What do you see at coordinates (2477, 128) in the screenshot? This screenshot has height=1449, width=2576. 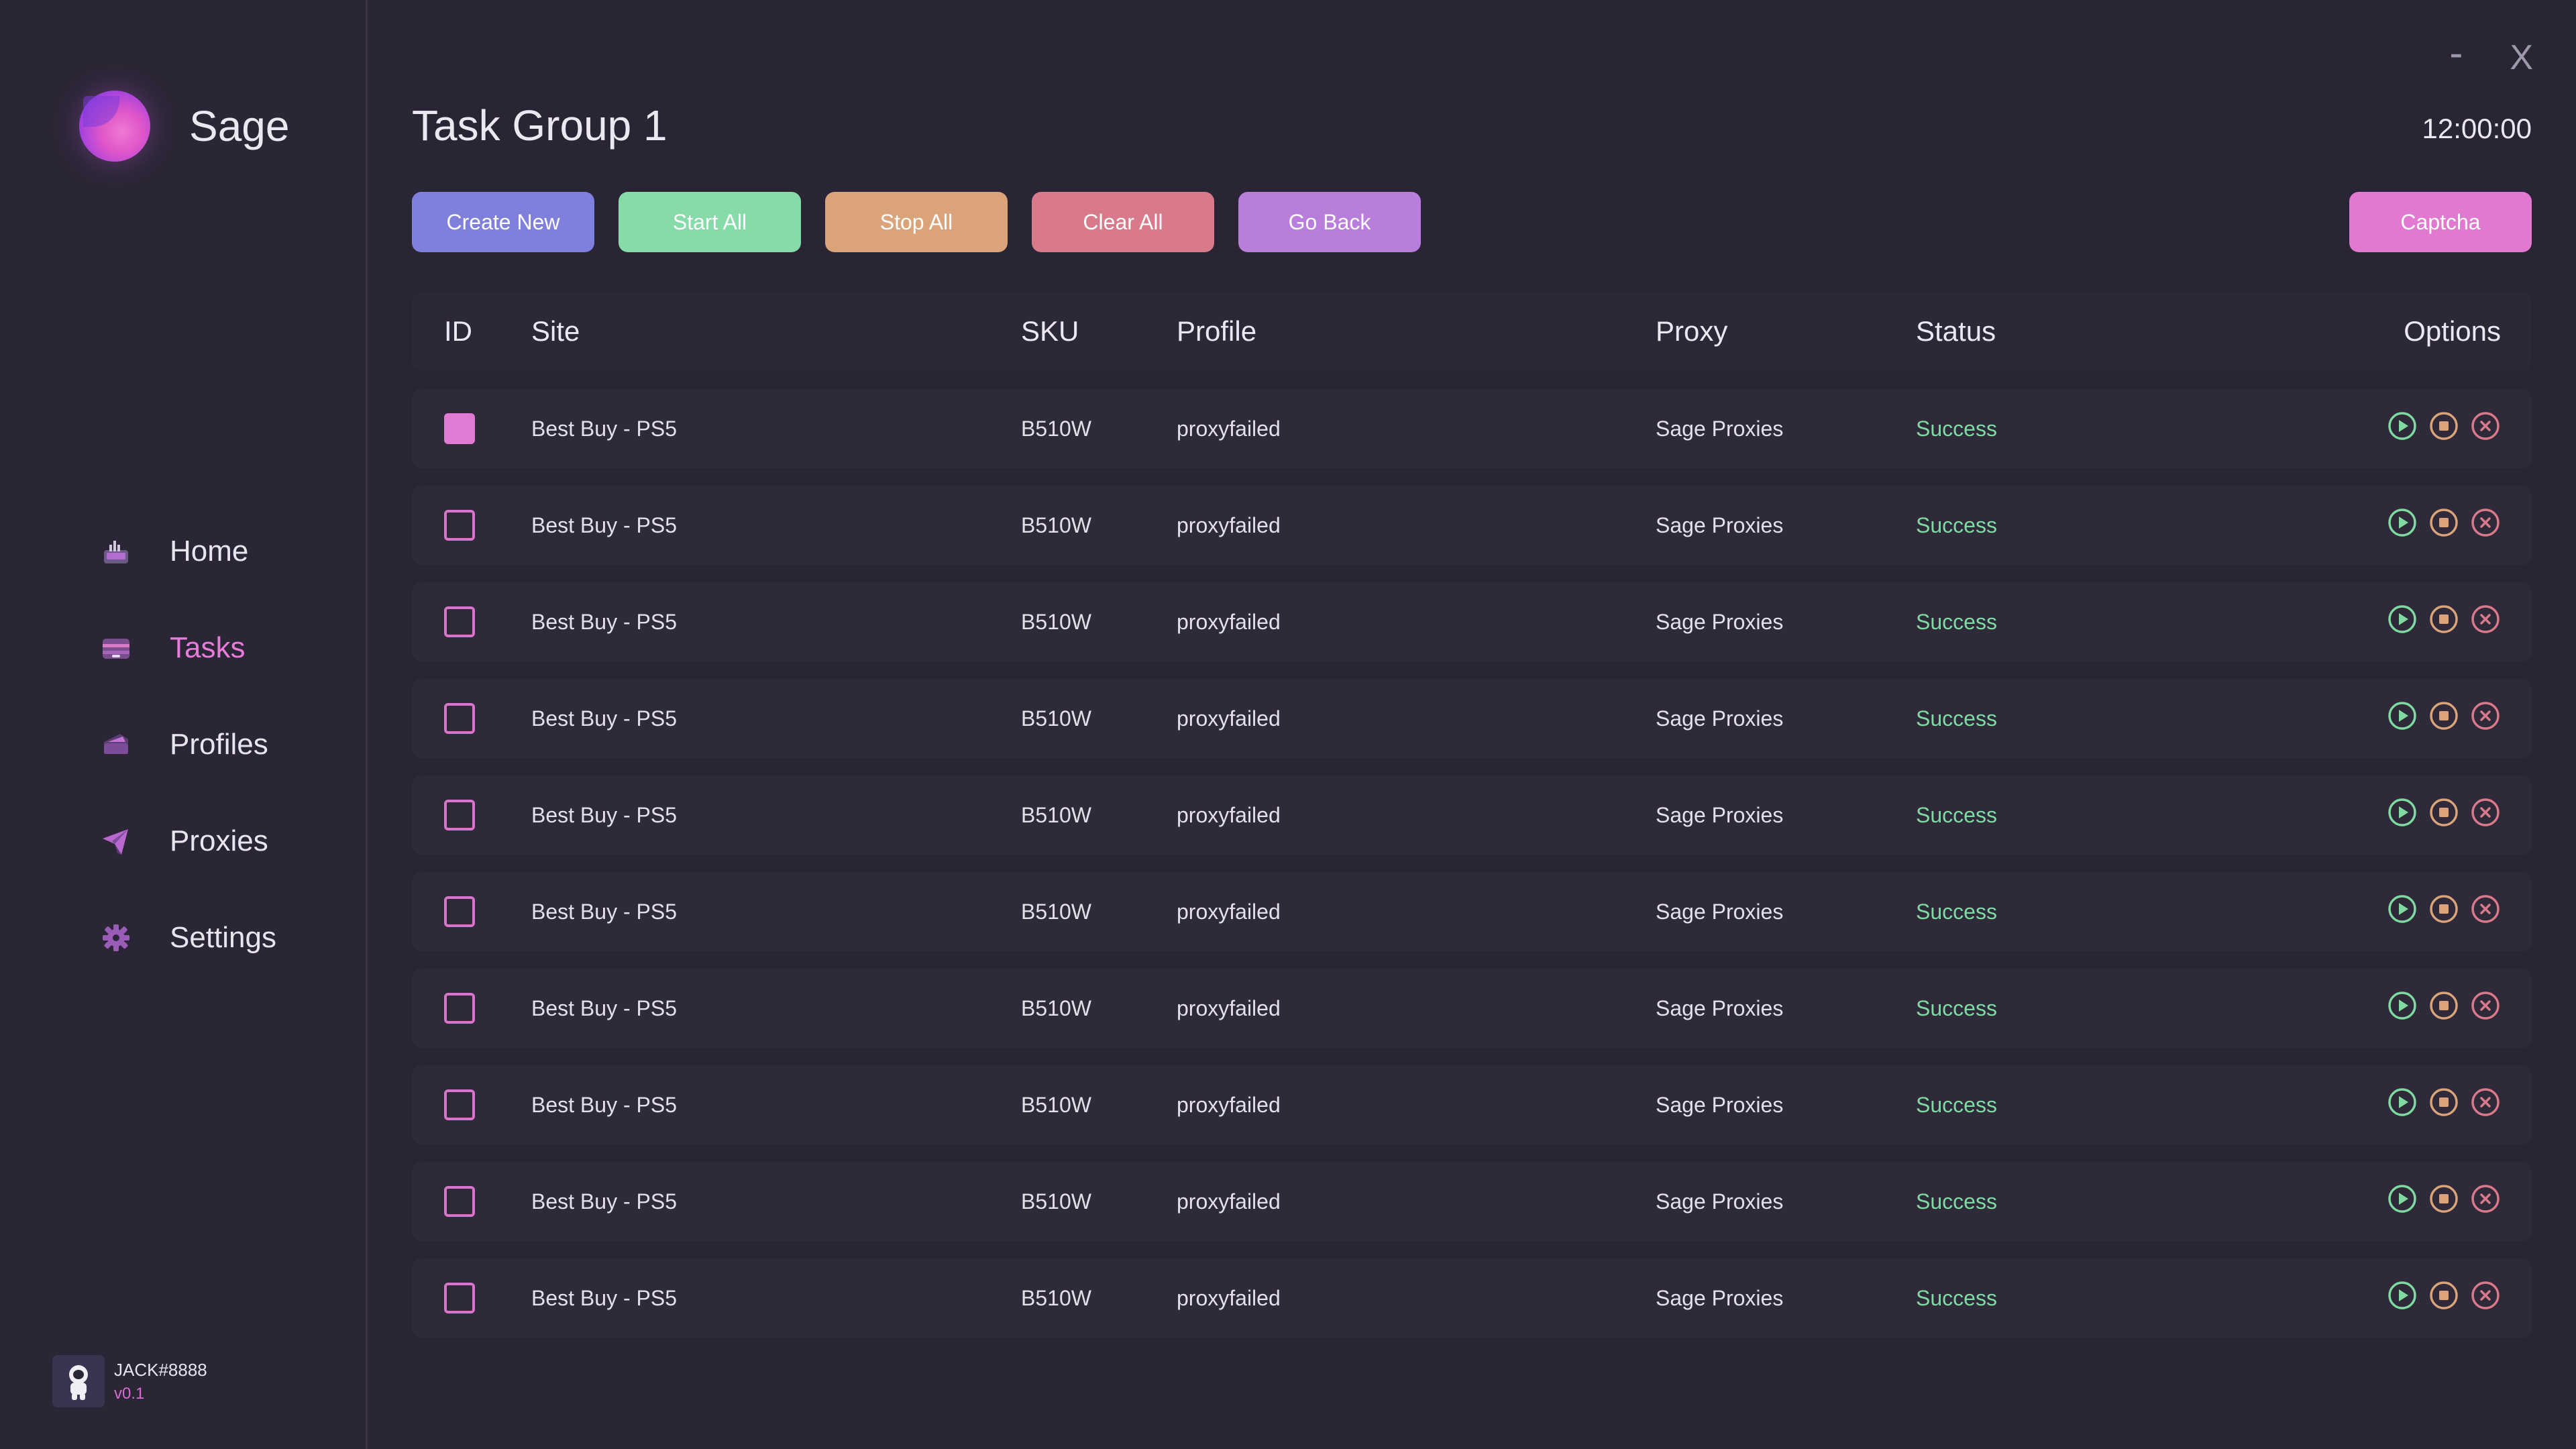 I see `clock: 12:00:00` at bounding box center [2477, 128].